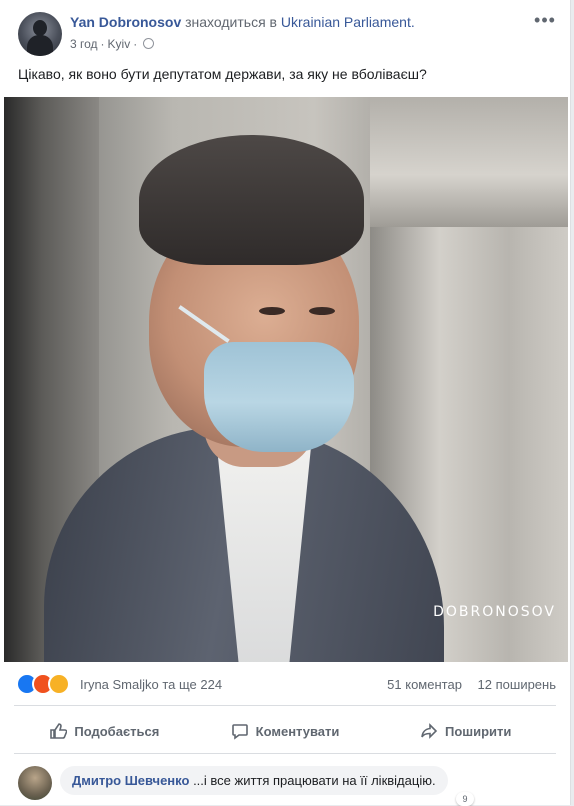 Image resolution: width=574 pixels, height=806 pixels. Describe the element at coordinates (465, 684) in the screenshot. I see `post-counts: 51 коментар 12 поширень` at that location.